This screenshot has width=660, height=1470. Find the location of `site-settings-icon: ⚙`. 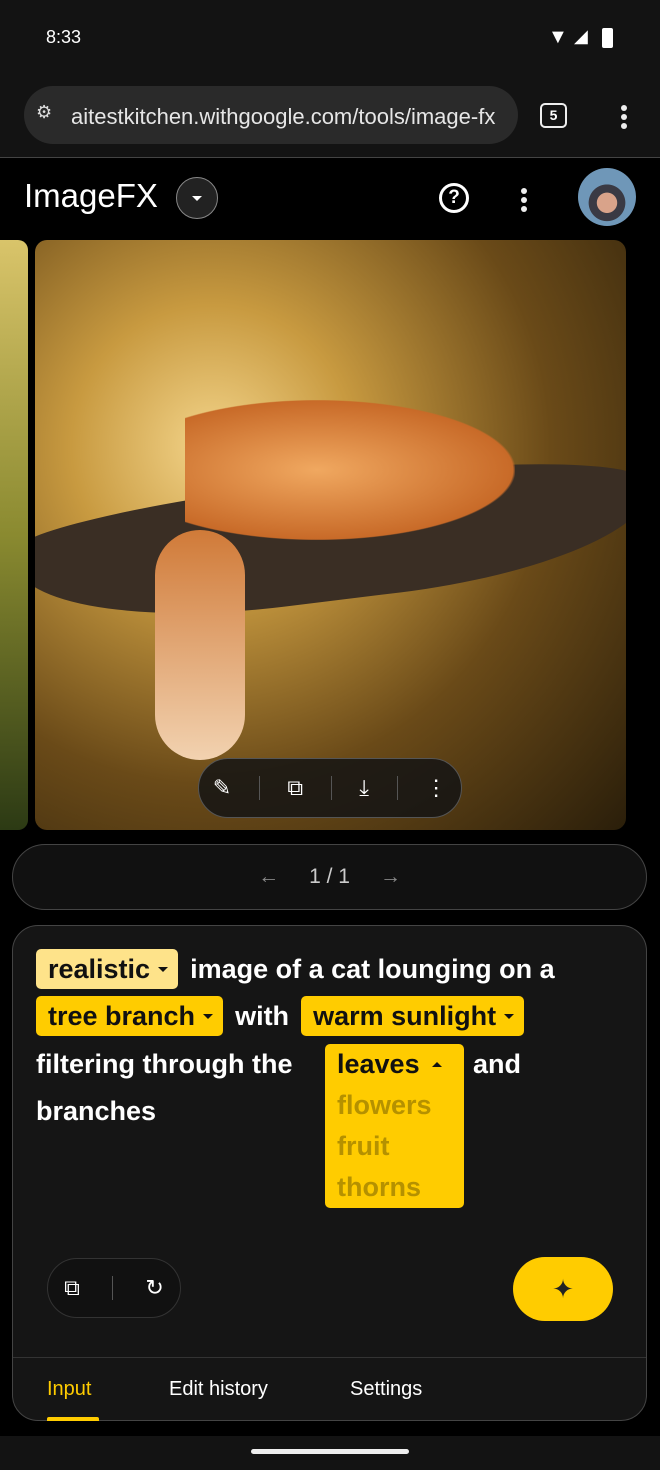

site-settings-icon: ⚙ is located at coordinates (44, 112).